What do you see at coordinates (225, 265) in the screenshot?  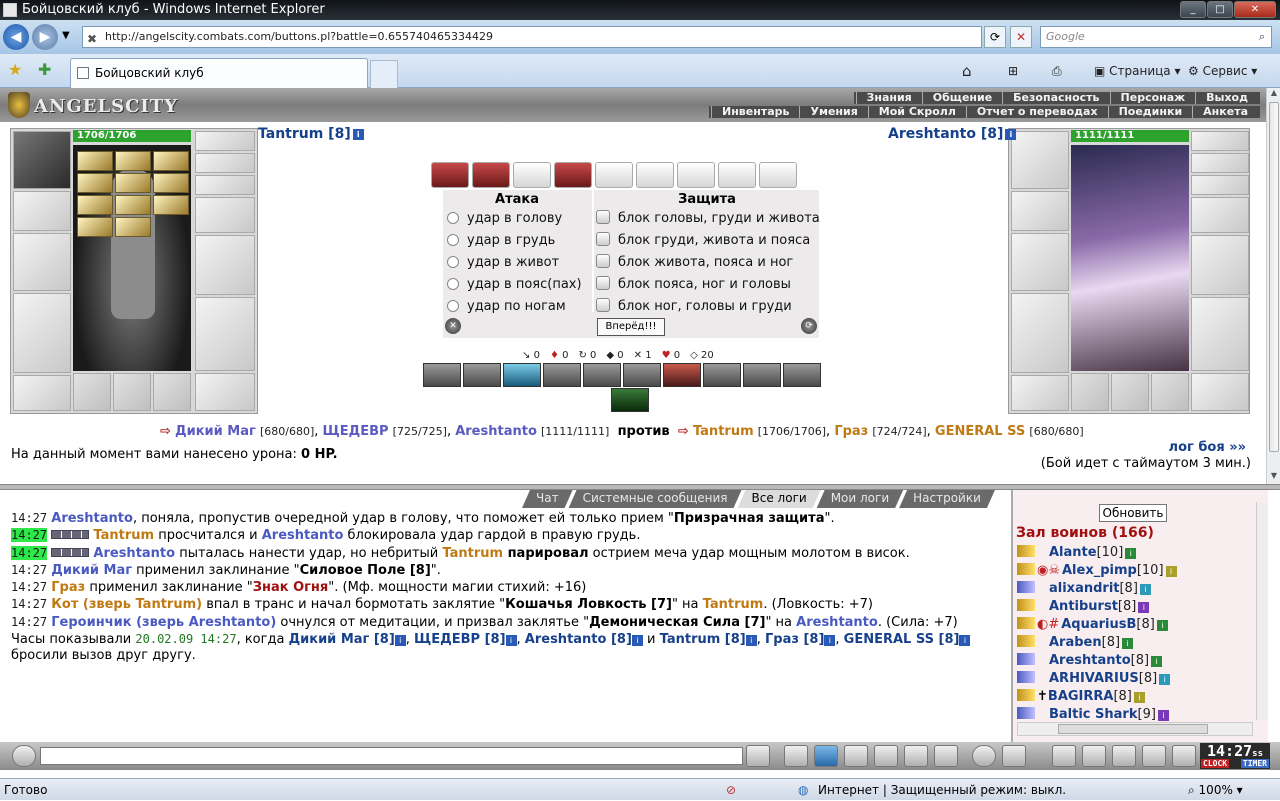 I see `shield-slot` at bounding box center [225, 265].